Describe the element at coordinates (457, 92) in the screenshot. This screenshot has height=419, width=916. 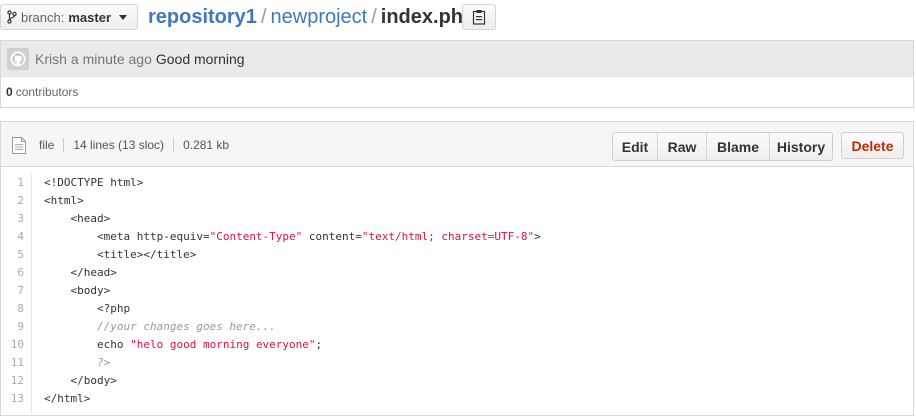
I see `contributors-bar: 0 contributors` at that location.